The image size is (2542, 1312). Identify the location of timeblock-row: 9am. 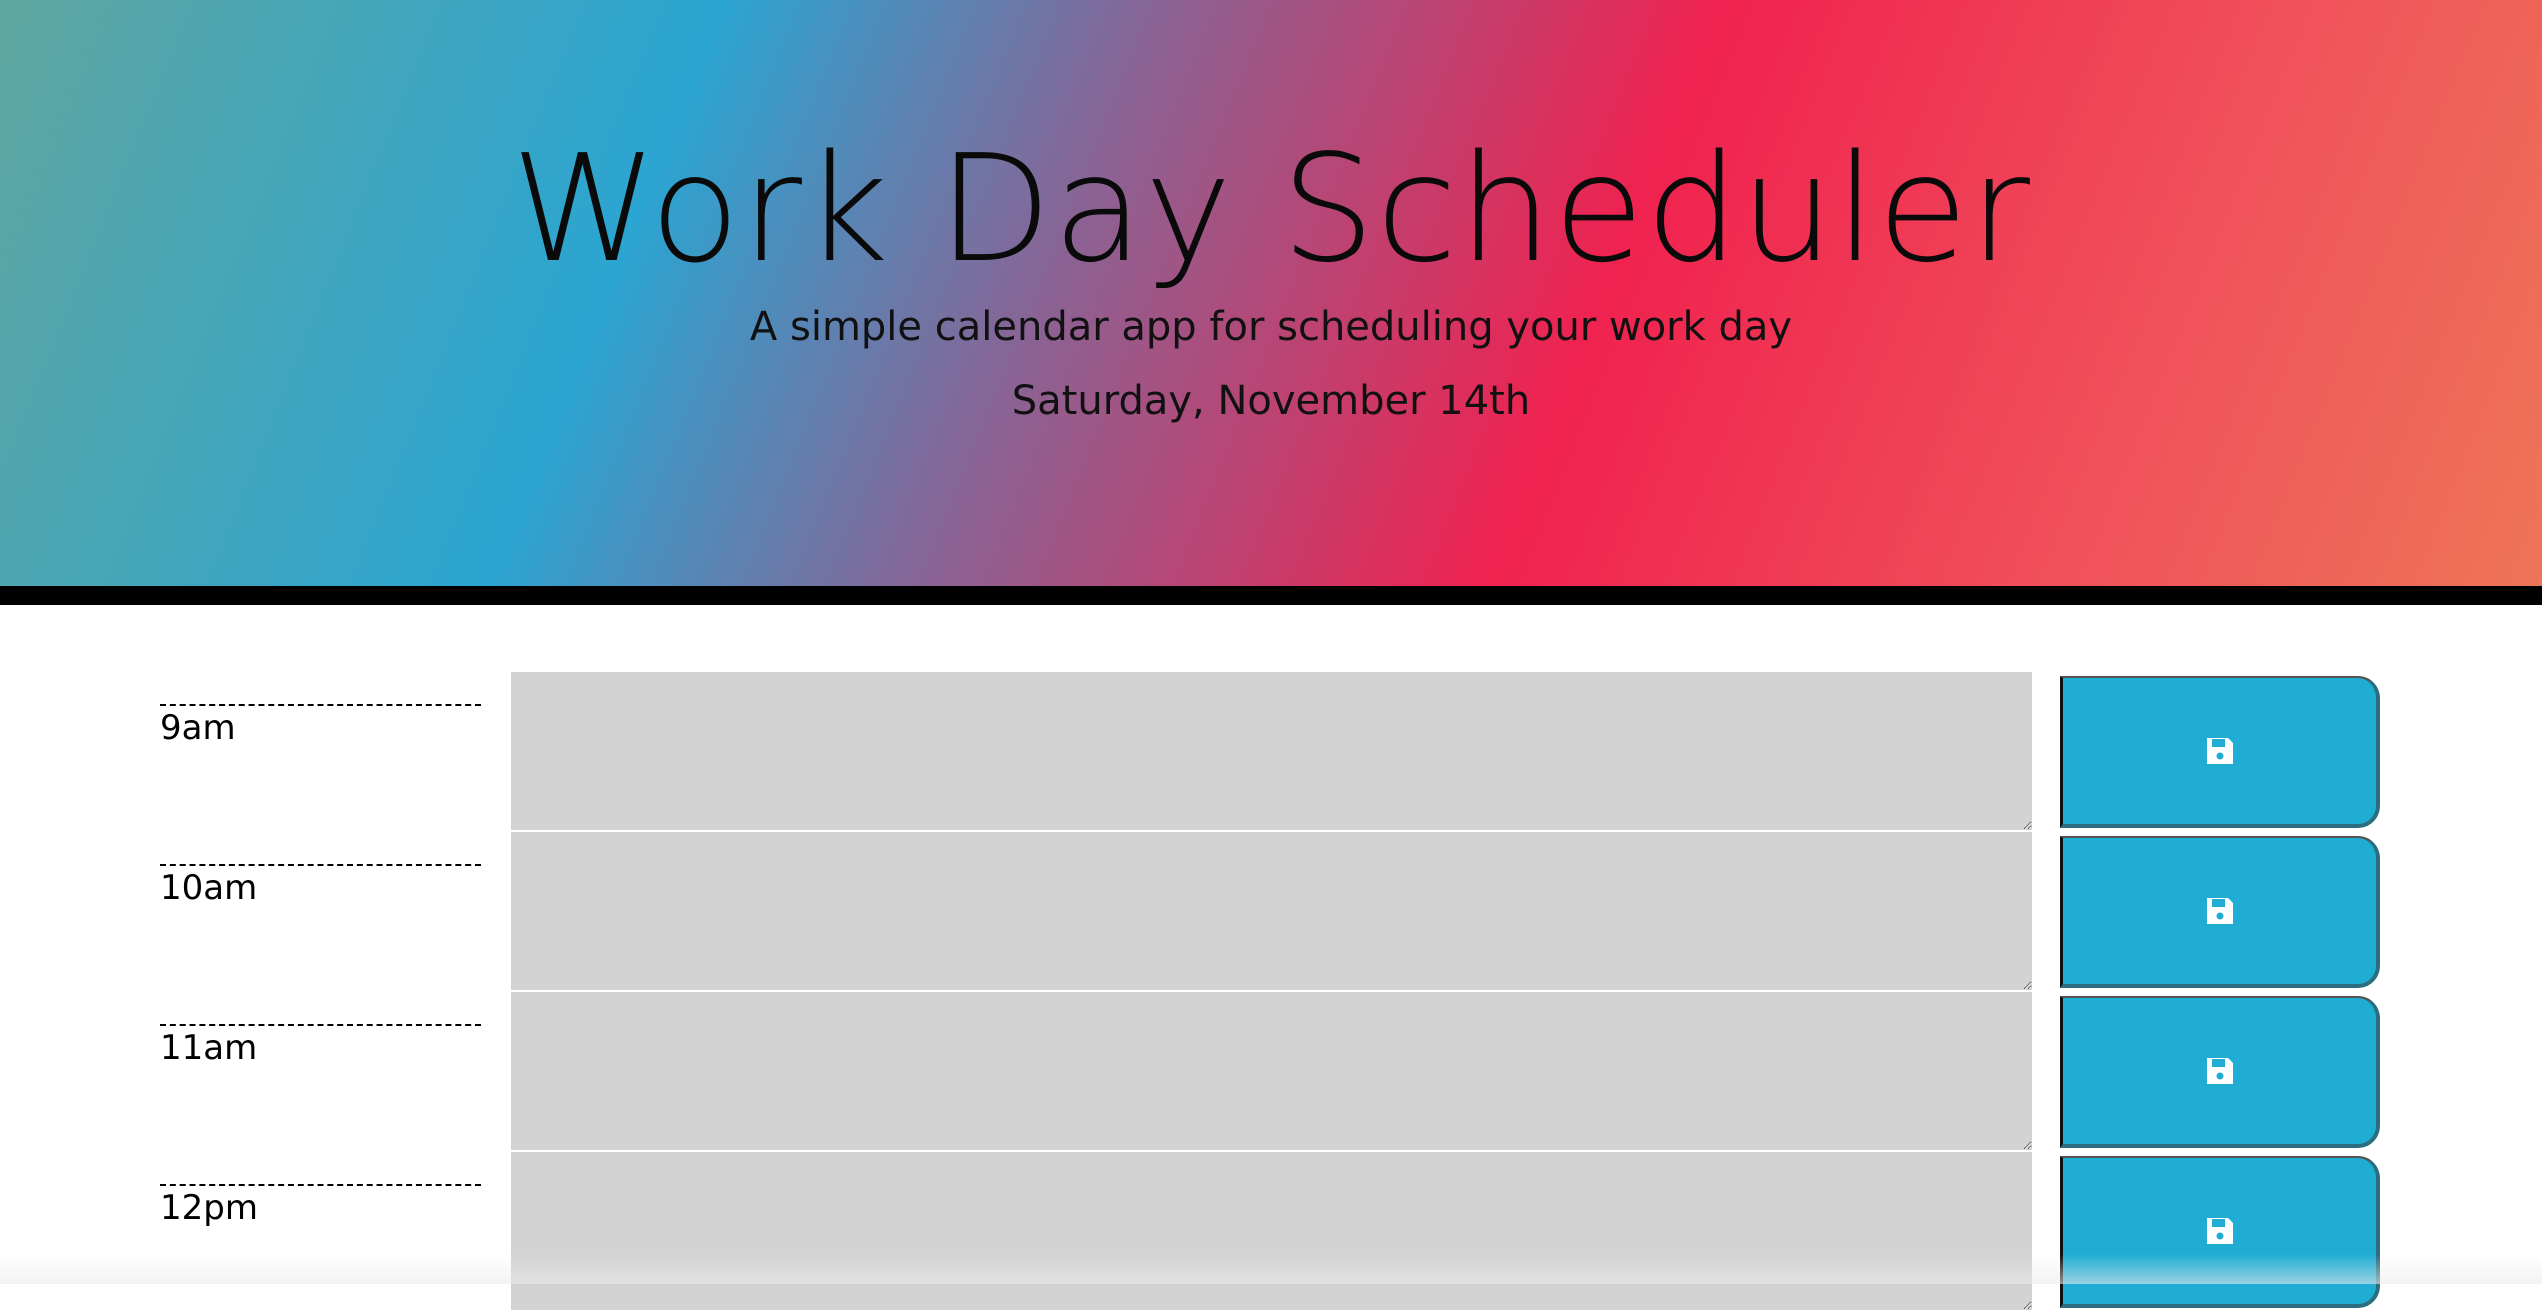
(1271, 752).